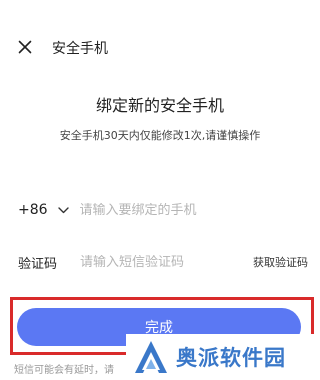  What do you see at coordinates (193, 210) in the screenshot?
I see `phone-input` at bounding box center [193, 210].